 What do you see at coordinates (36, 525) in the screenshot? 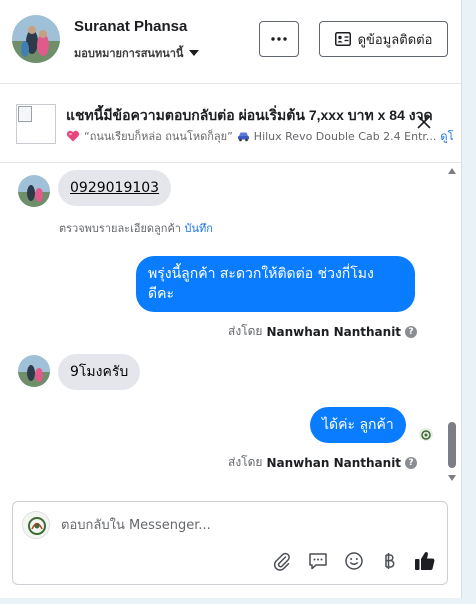
I see `page-avatar` at bounding box center [36, 525].